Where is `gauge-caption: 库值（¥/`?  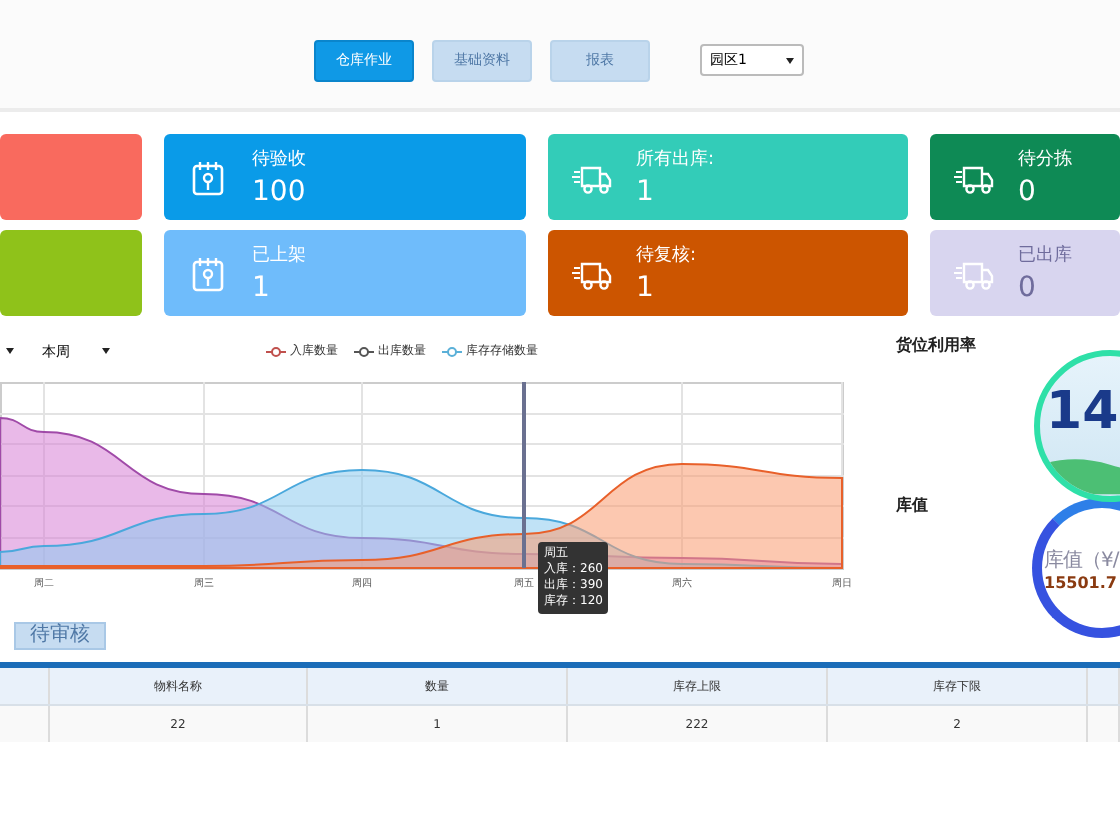
gauge-caption: 库值（¥/ is located at coordinates (1081, 560).